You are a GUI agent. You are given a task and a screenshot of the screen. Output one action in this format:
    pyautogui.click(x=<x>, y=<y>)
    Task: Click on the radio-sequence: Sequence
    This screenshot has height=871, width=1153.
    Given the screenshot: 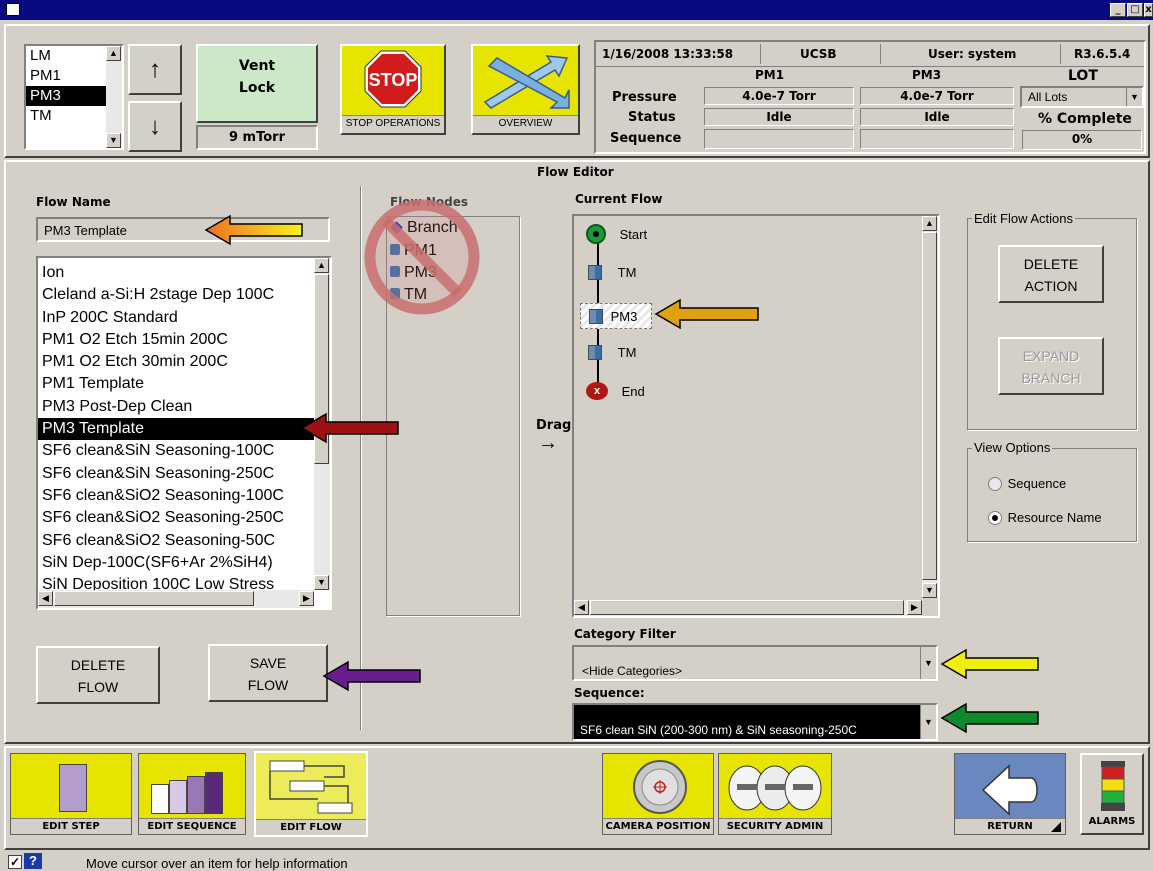 What is the action you would take?
    pyautogui.click(x=1027, y=483)
    